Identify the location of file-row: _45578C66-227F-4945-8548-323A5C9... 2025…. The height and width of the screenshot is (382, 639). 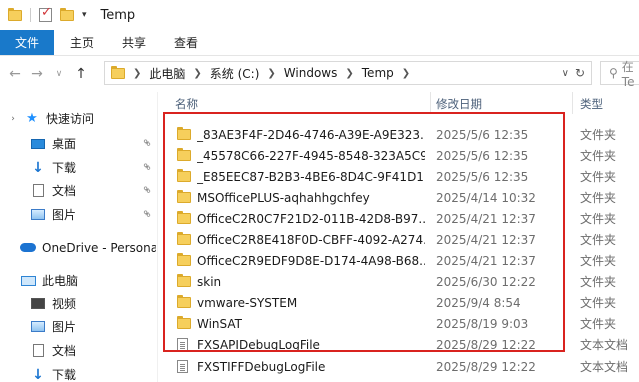
(399, 155).